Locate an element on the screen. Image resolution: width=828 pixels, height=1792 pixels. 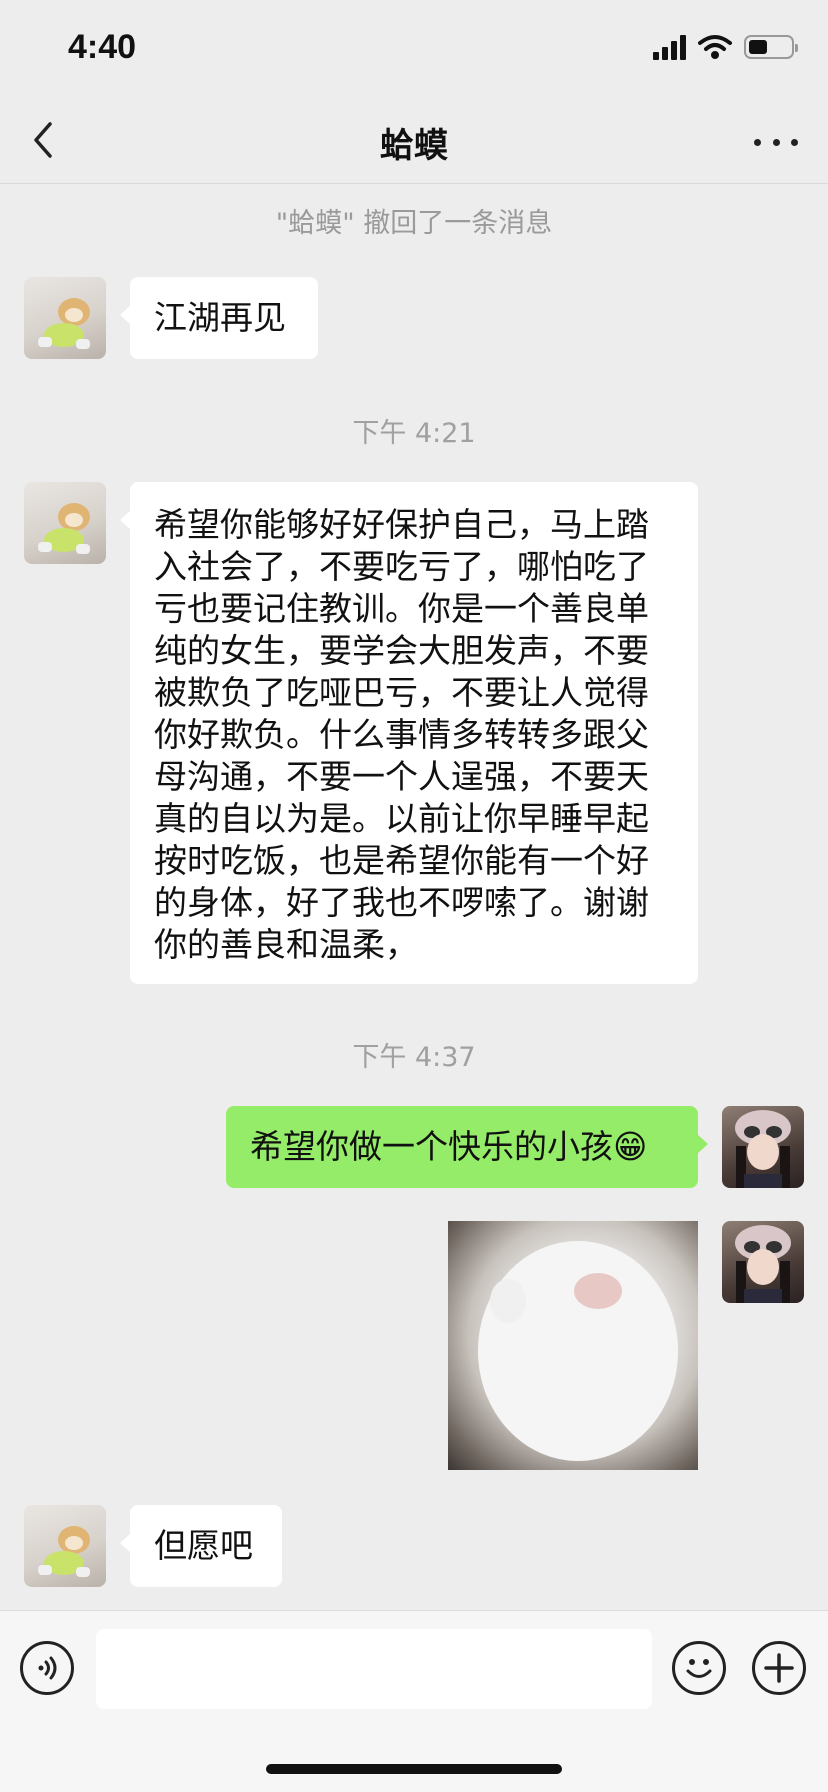
recall-notice: "蛤蟆" 撤回了一条消息 is located at coordinates (414, 223).